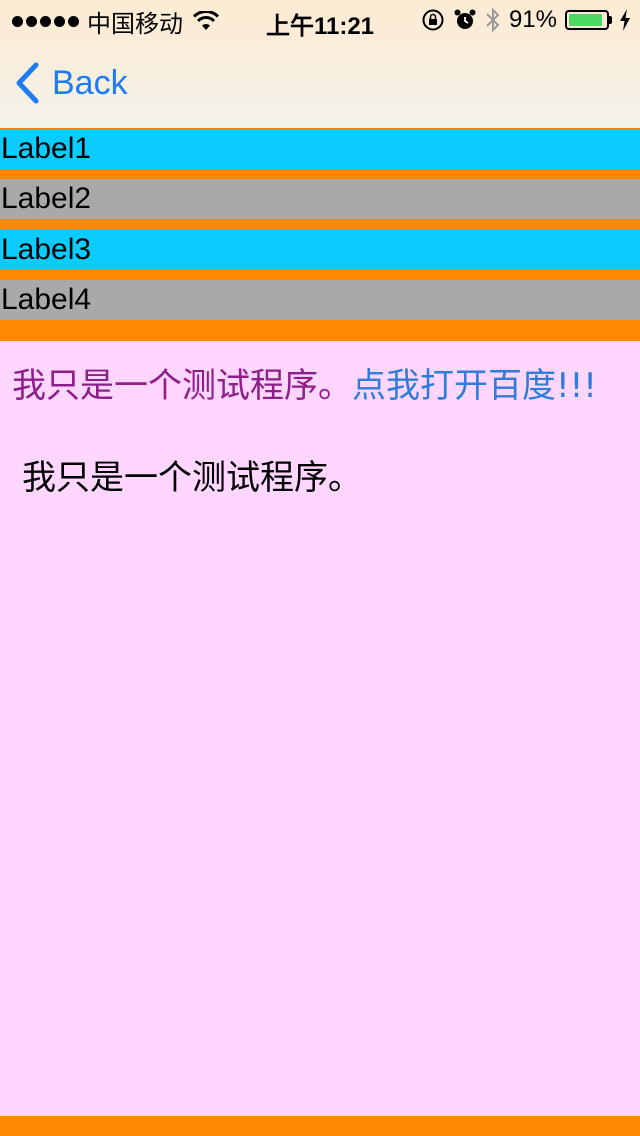  I want to click on battery-percent: 91%, so click(532, 19).